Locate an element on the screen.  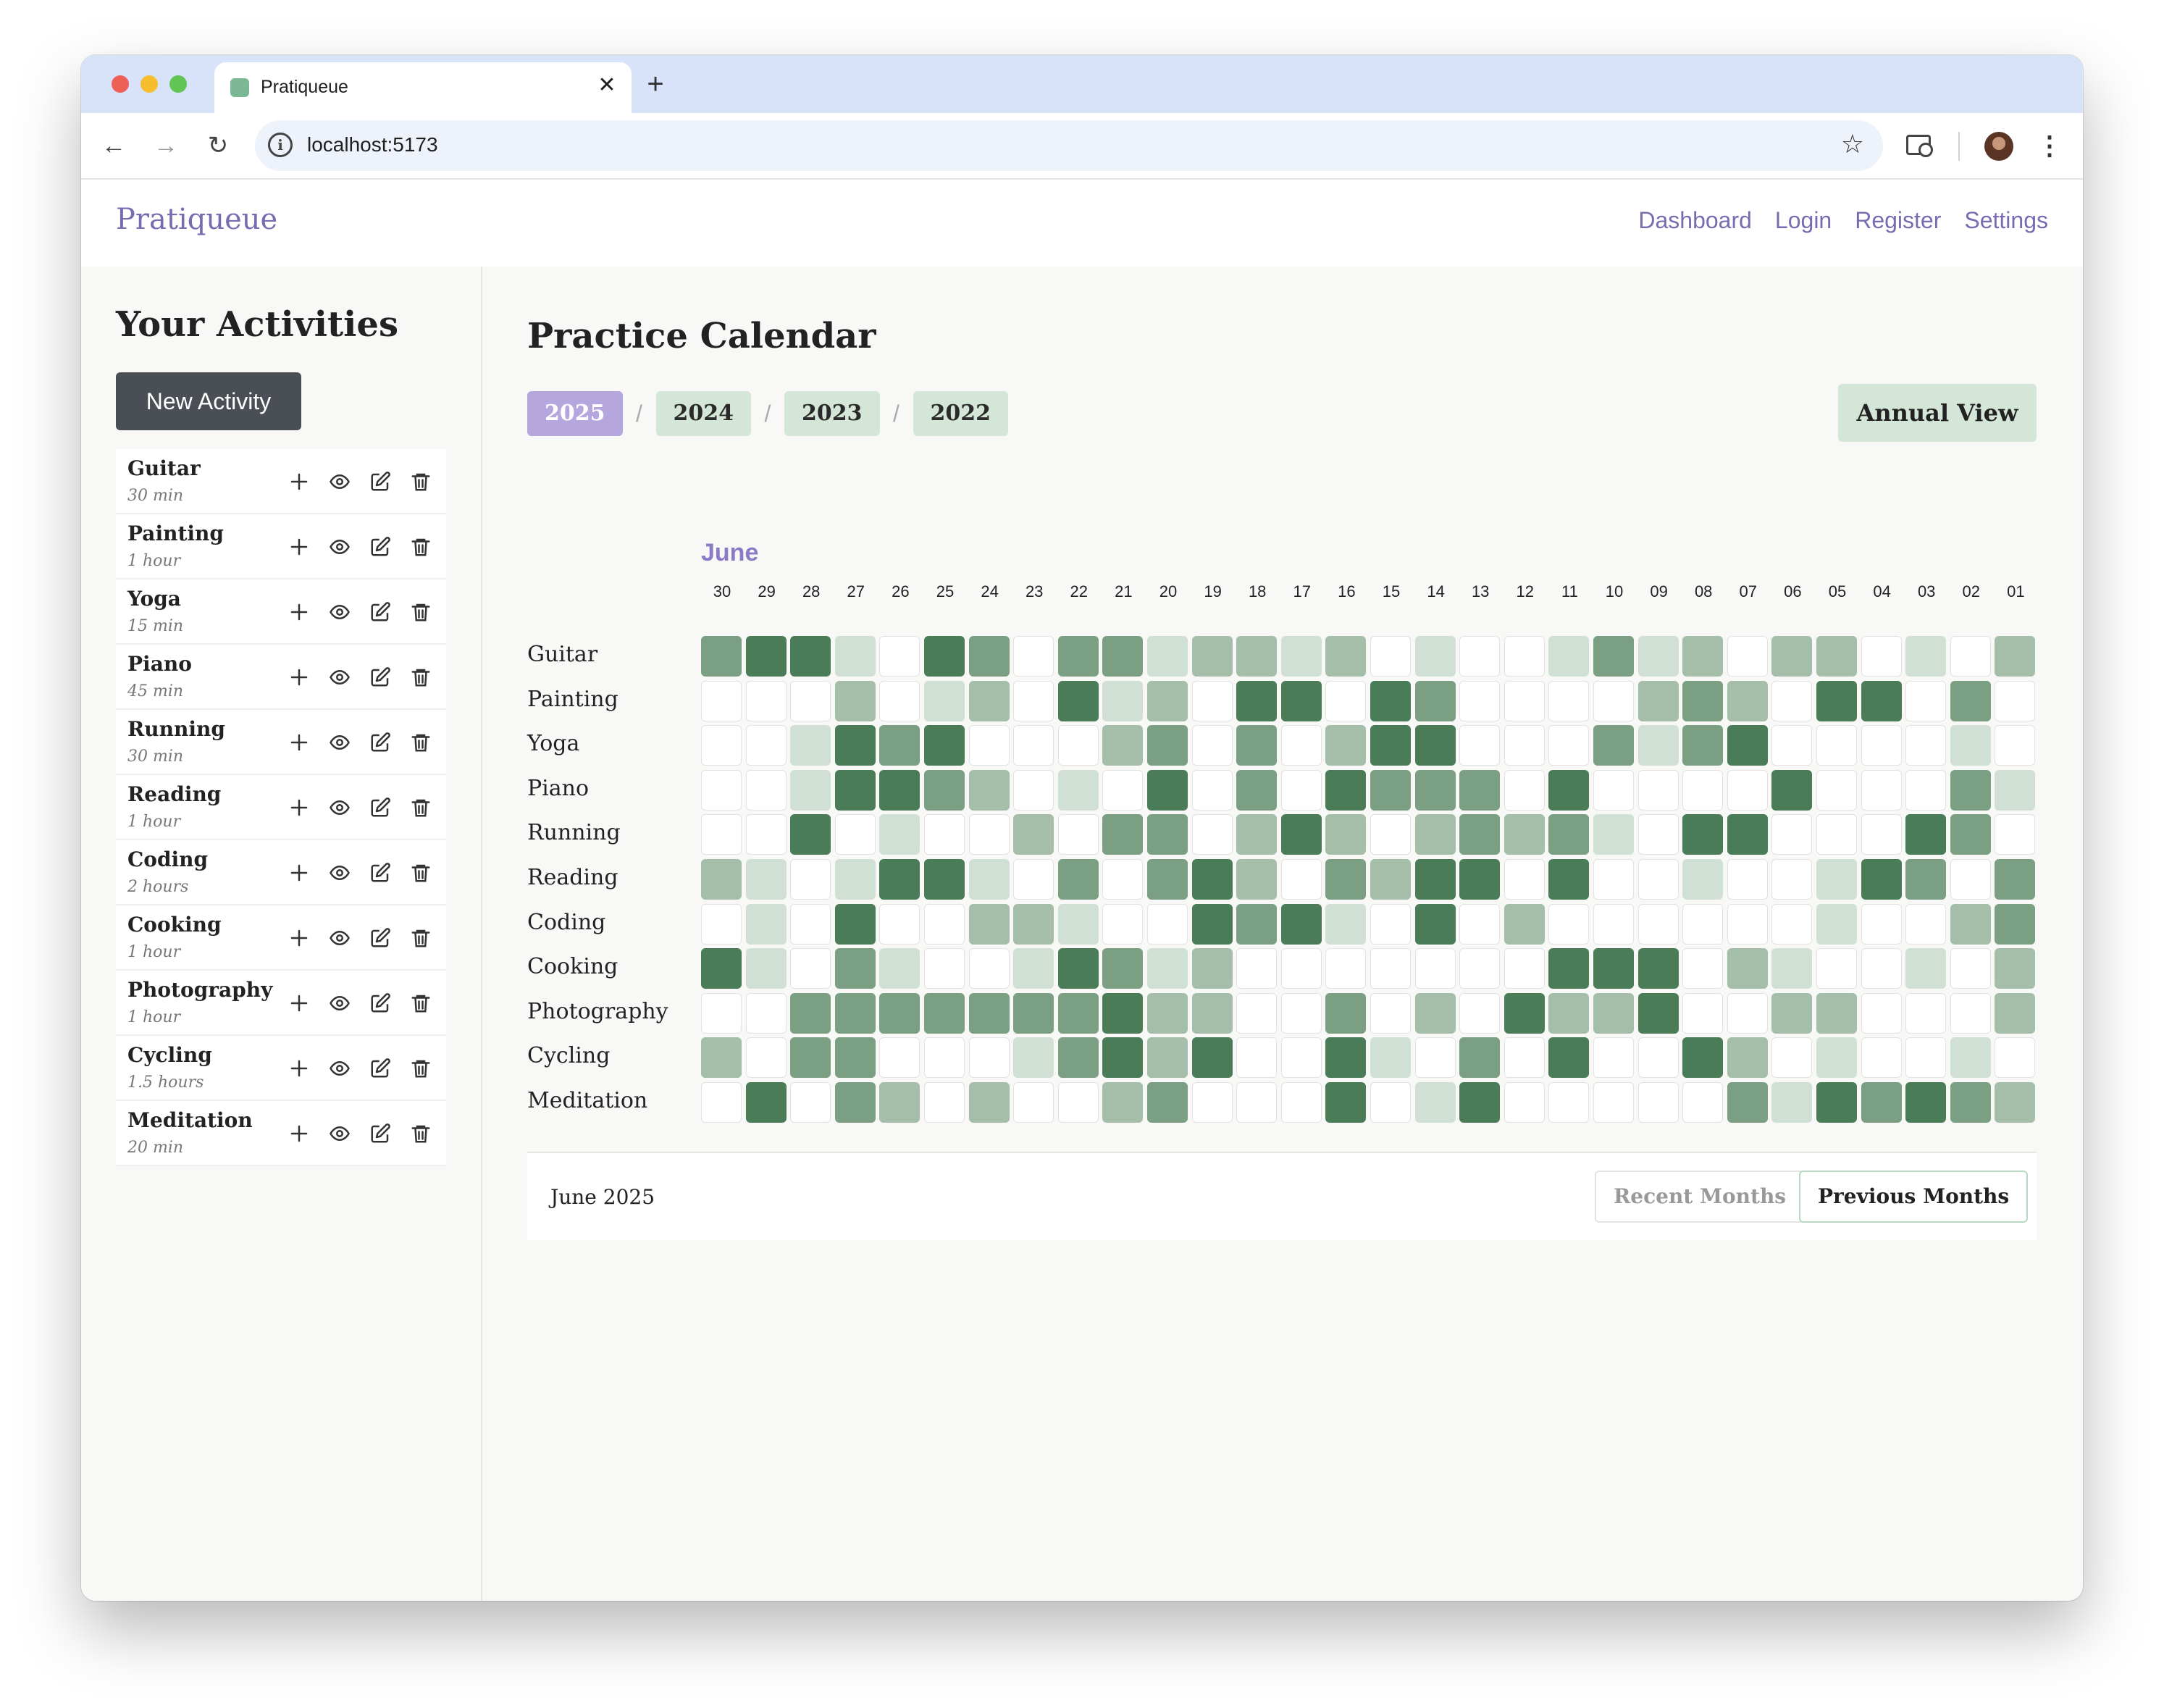
annual-view-button: Annual View is located at coordinates (1937, 413).